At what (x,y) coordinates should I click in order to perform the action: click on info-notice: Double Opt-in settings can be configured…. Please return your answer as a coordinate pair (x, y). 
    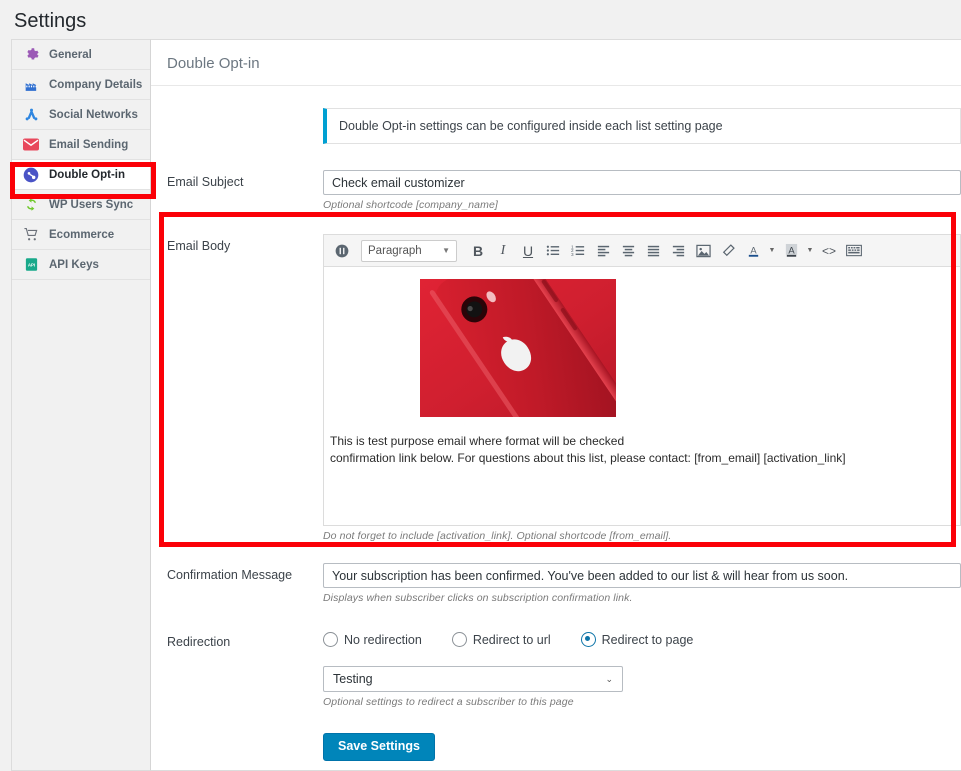
    Looking at the image, I should click on (642, 126).